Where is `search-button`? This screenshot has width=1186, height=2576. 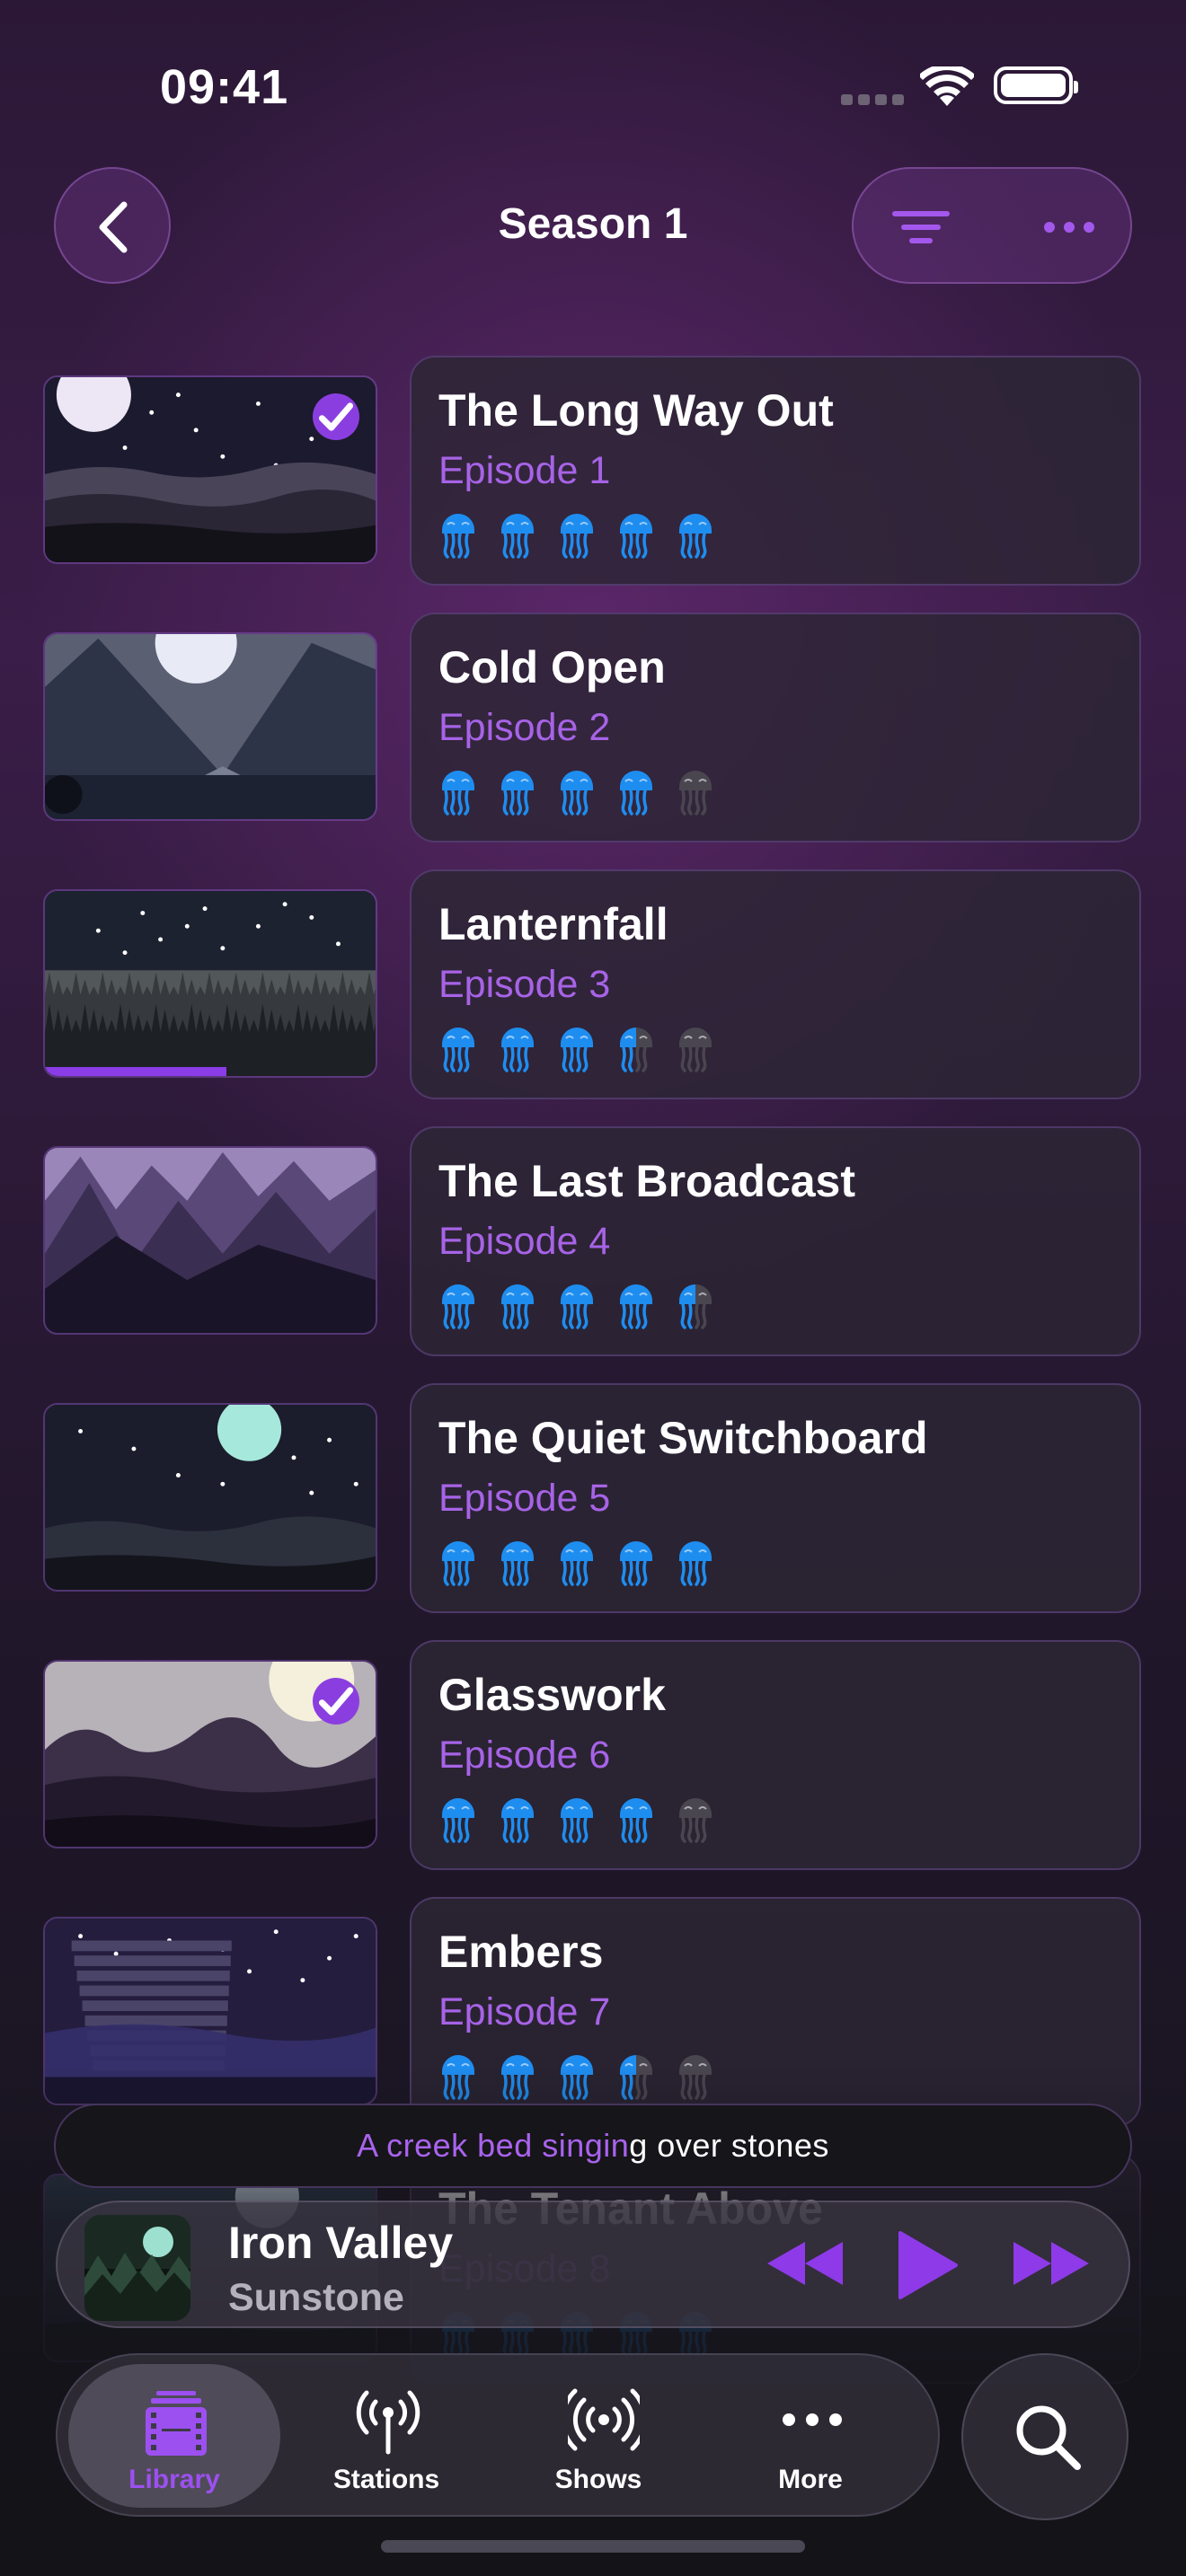 search-button is located at coordinates (1044, 2436).